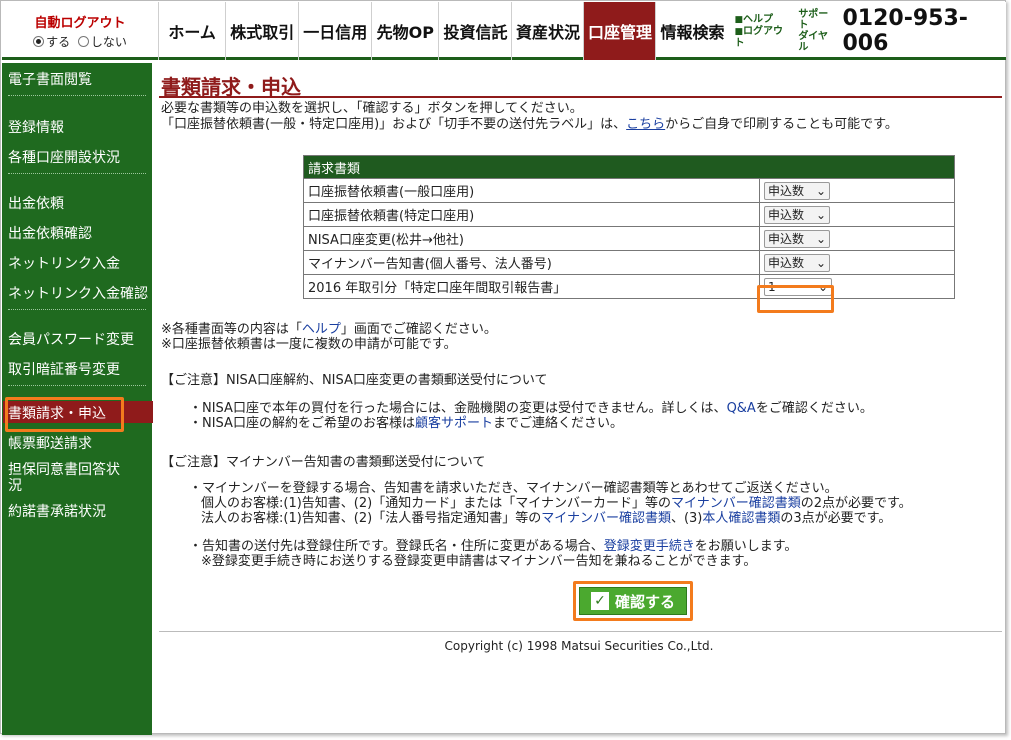 This screenshot has width=1011, height=740. I want to click on sidebar-item-netlink-deposit: ネットリンク入金, so click(64, 263).